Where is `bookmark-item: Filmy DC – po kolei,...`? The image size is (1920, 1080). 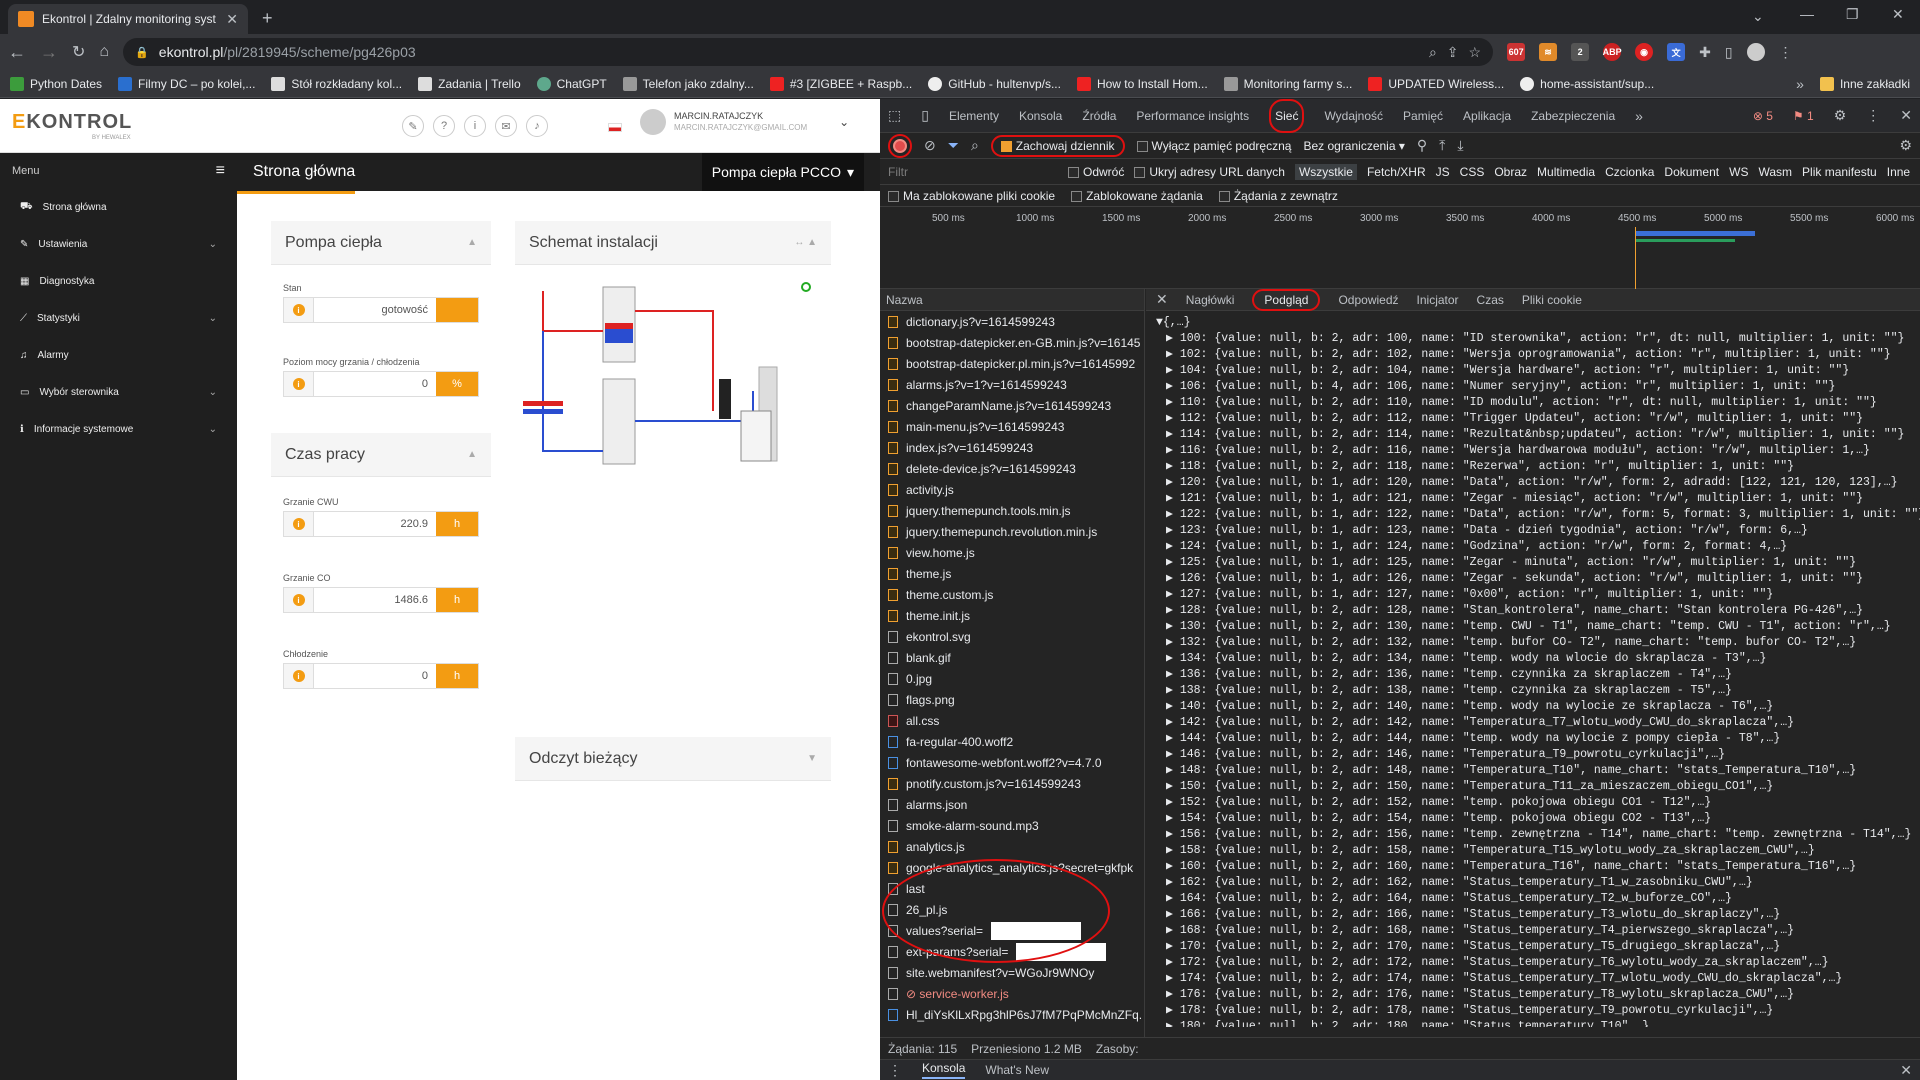 bookmark-item: Filmy DC – po kolei,... is located at coordinates (186, 83).